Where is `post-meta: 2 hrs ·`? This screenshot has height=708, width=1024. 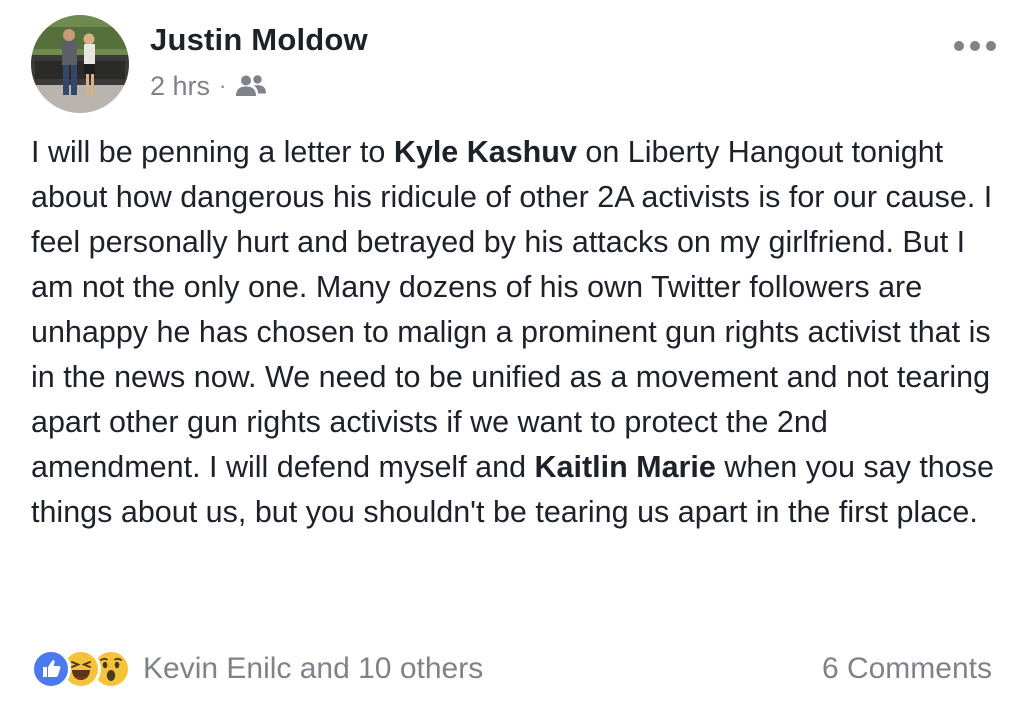
post-meta: 2 hrs · is located at coordinates (208, 86).